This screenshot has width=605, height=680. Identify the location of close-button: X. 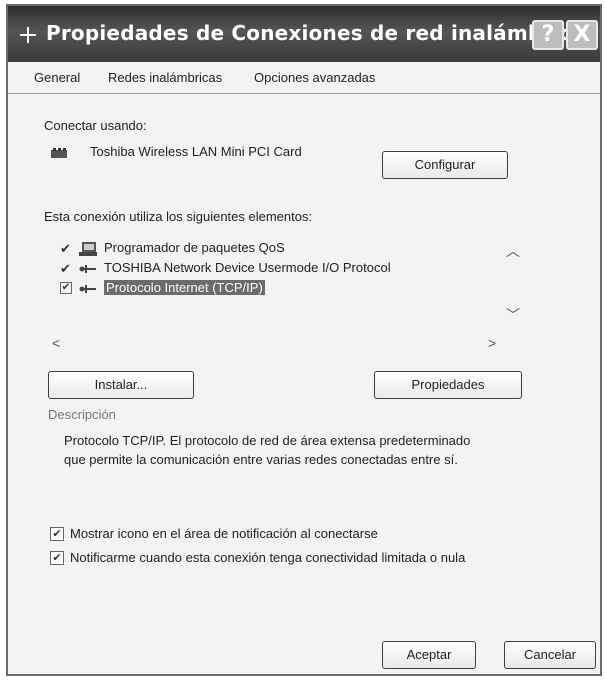
(582, 35).